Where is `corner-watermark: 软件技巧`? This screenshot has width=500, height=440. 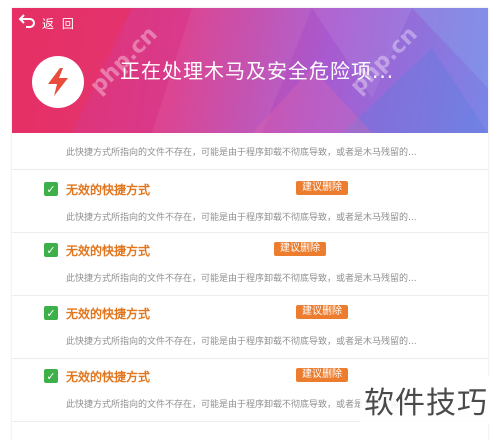
corner-watermark: 软件技巧 is located at coordinates (426, 400).